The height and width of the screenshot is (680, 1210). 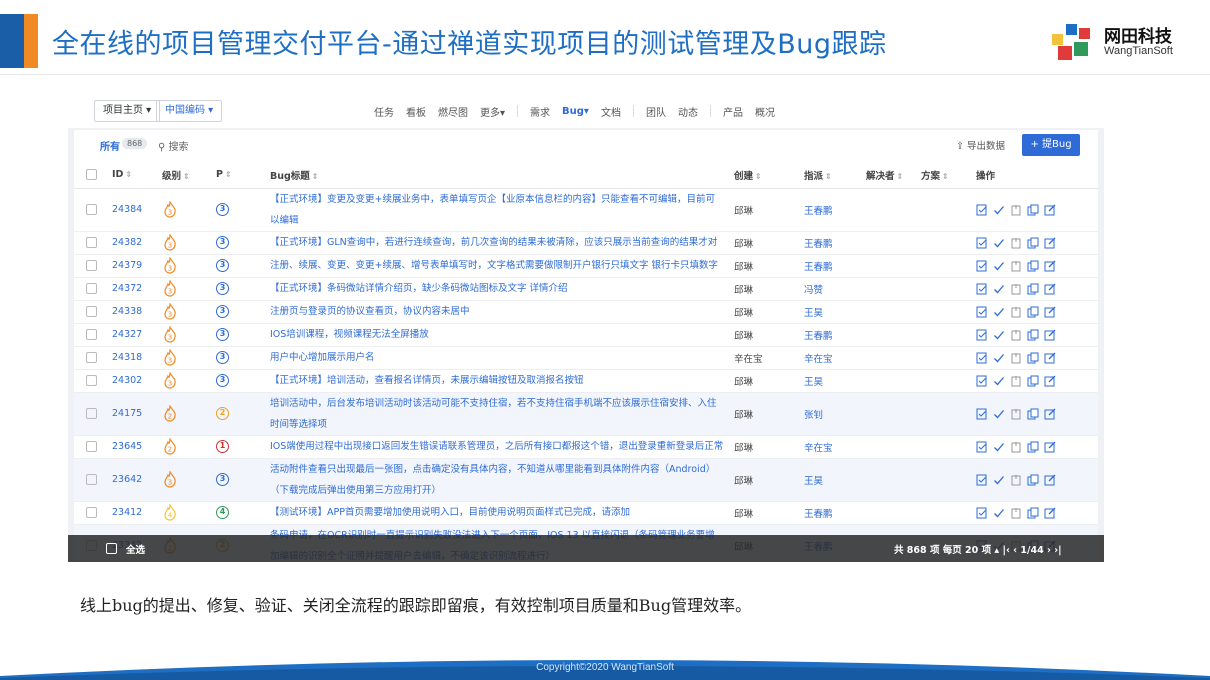 What do you see at coordinates (91, 175) in the screenshot?
I see `header-checkbox` at bounding box center [91, 175].